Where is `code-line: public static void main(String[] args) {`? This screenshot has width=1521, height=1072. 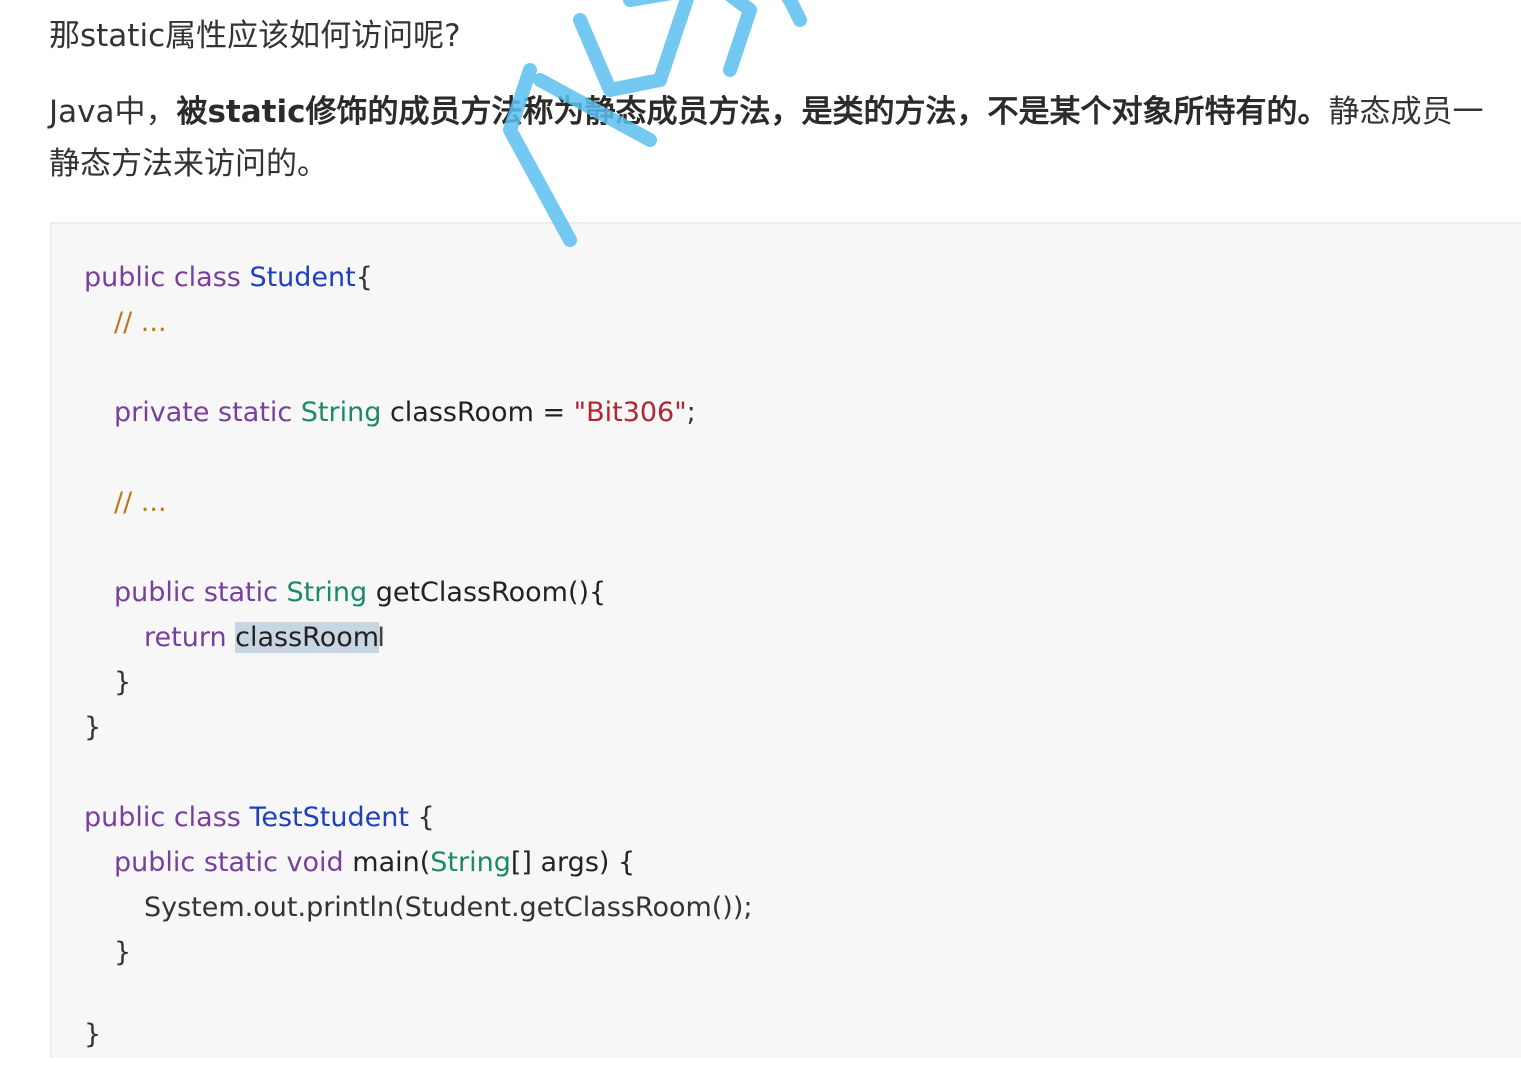 code-line: public static void main(String[] args) { is located at coordinates (375, 862).